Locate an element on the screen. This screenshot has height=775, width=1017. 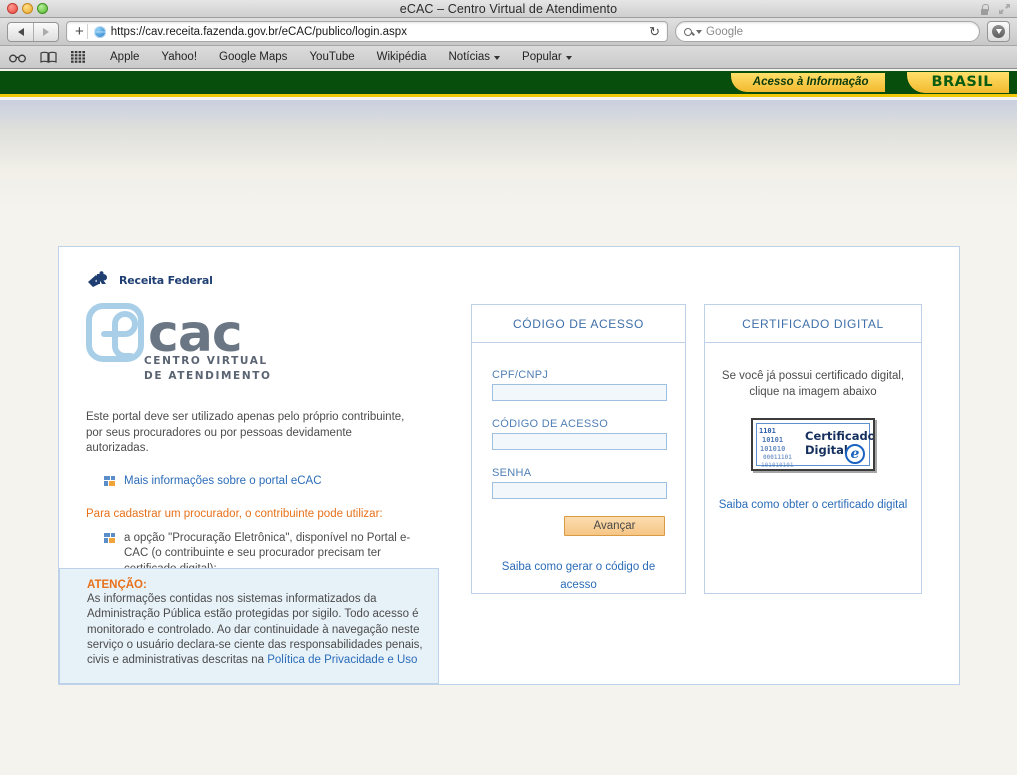
codigo-acesso-input is located at coordinates (579, 441).